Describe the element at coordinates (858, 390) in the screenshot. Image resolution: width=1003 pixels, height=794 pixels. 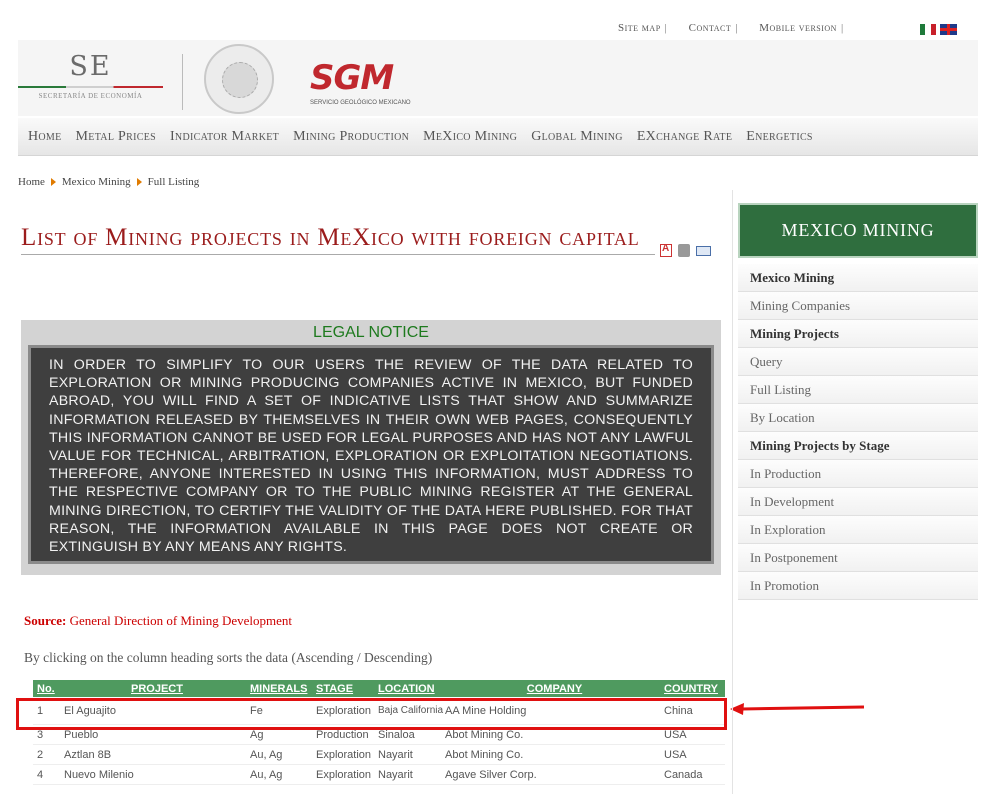
I see `sidebar-item-full-listing: Full Listing` at that location.